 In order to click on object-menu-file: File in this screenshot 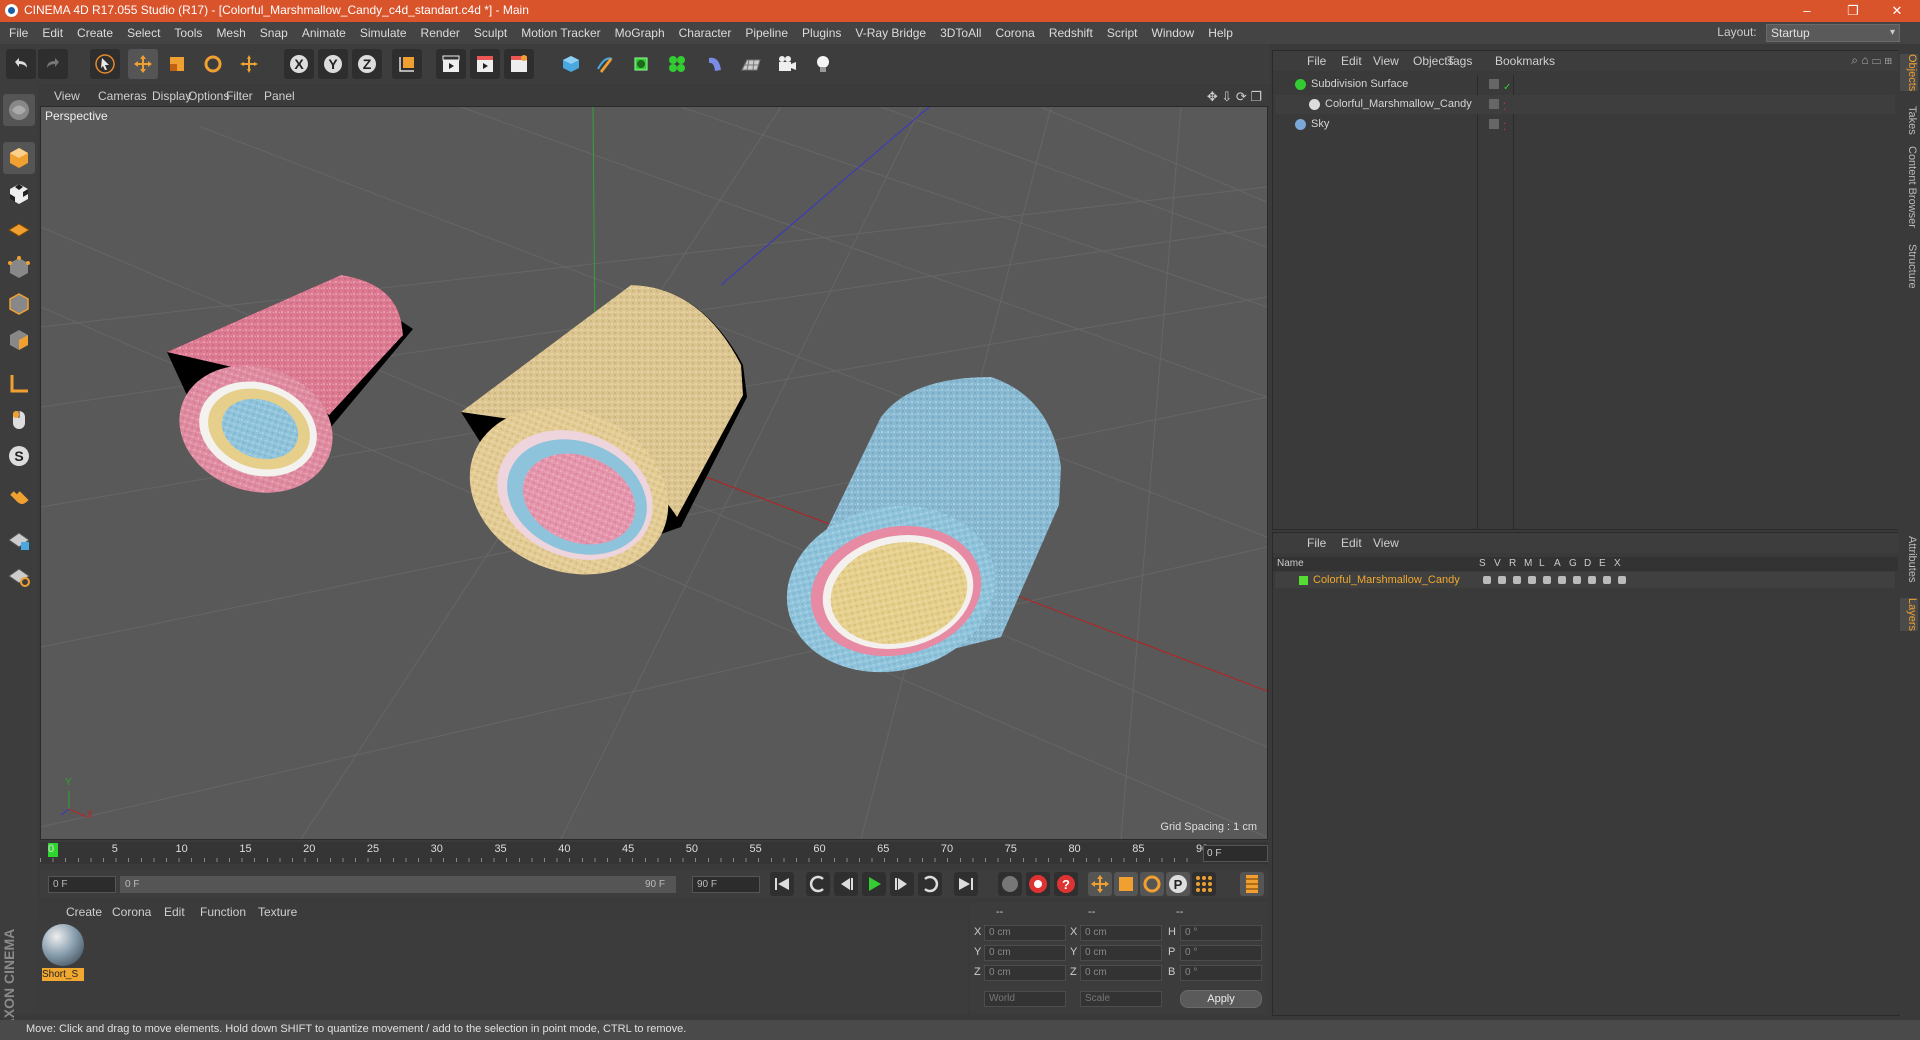, I will do `click(1316, 61)`.